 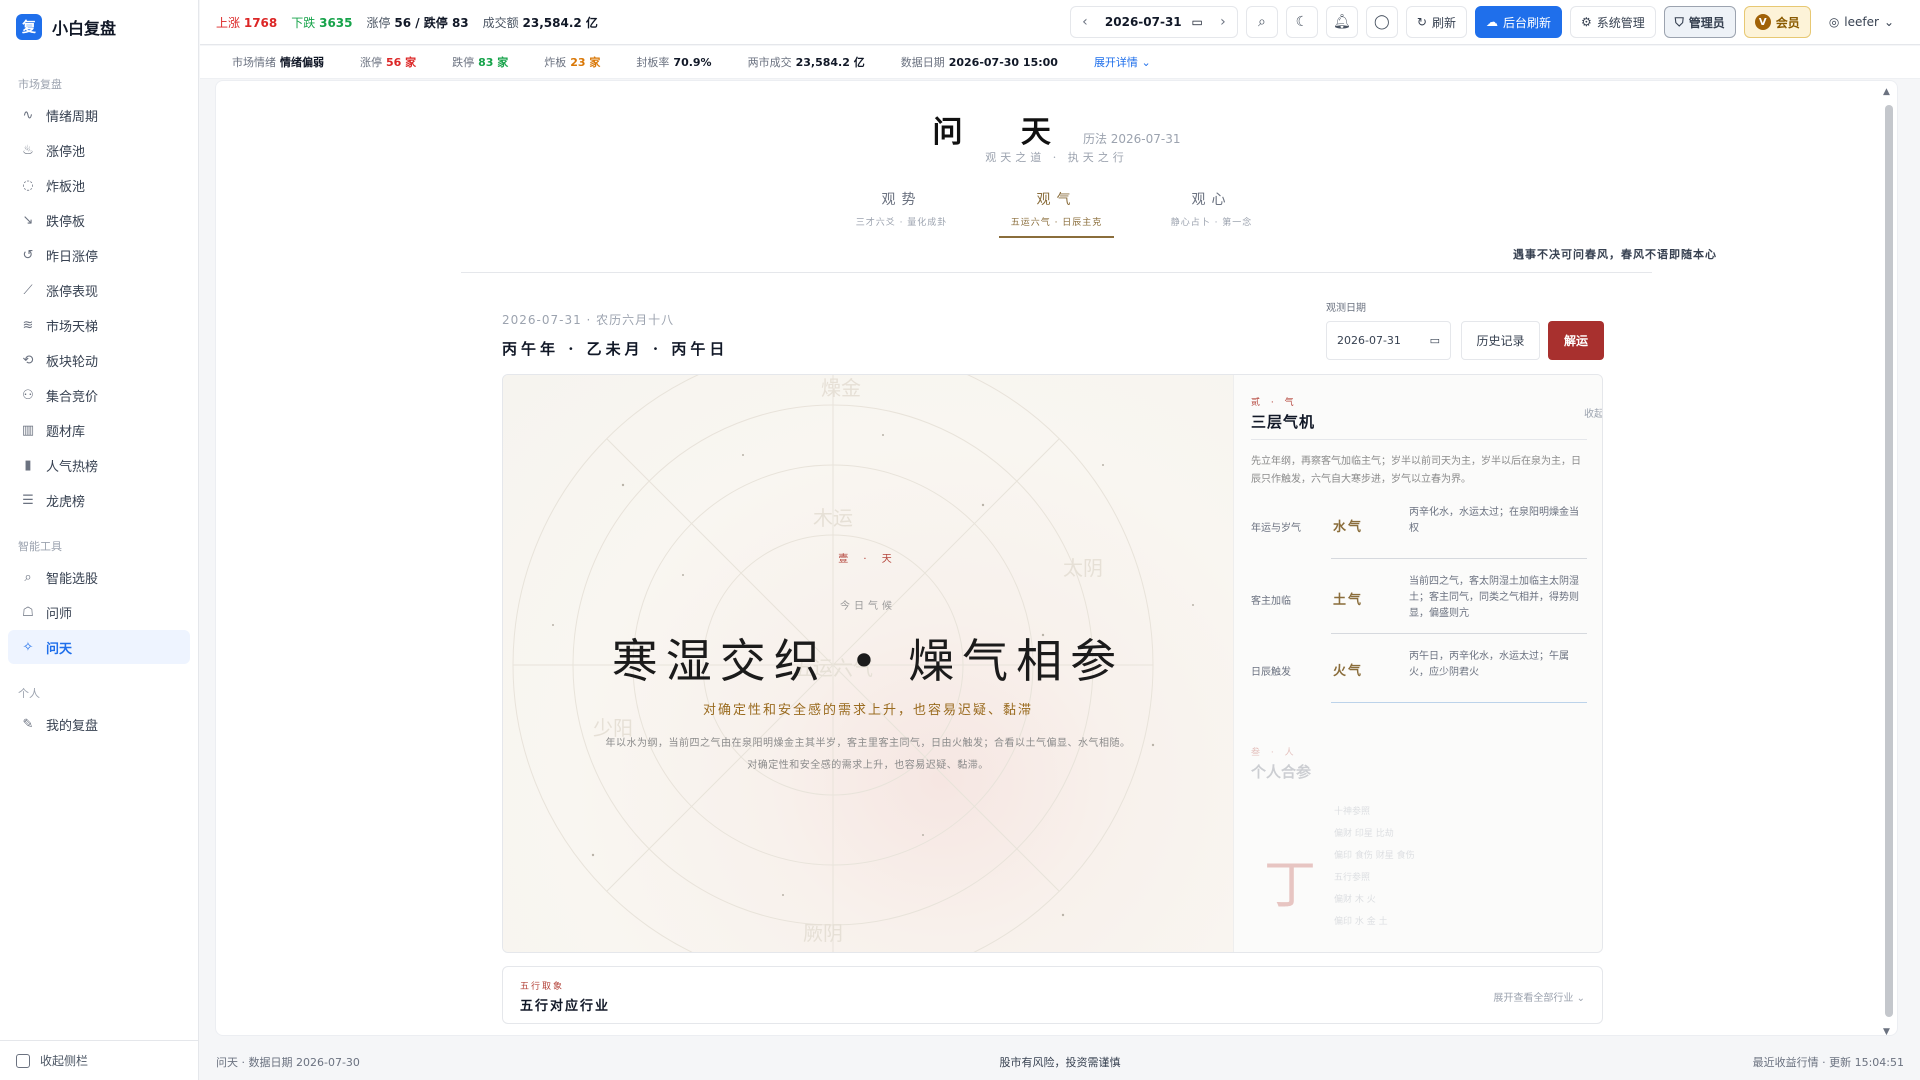 I want to click on sidebar-item-limit-down: ↘ 跌停板, so click(x=99, y=220).